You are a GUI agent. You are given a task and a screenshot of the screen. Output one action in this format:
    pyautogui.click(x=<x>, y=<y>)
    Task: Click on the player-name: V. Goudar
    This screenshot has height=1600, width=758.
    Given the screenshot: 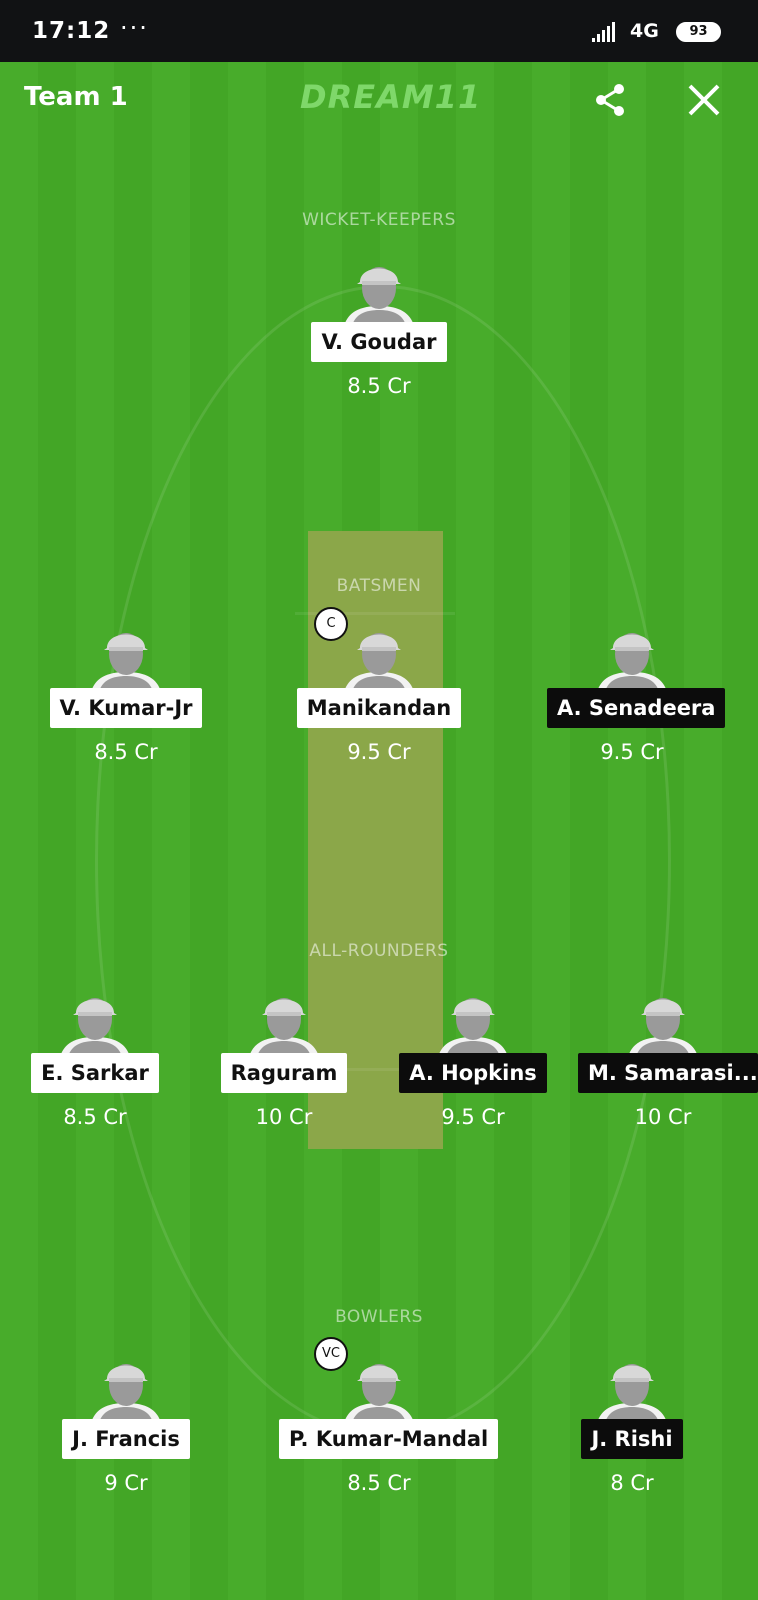 What is the action you would take?
    pyautogui.click(x=379, y=342)
    